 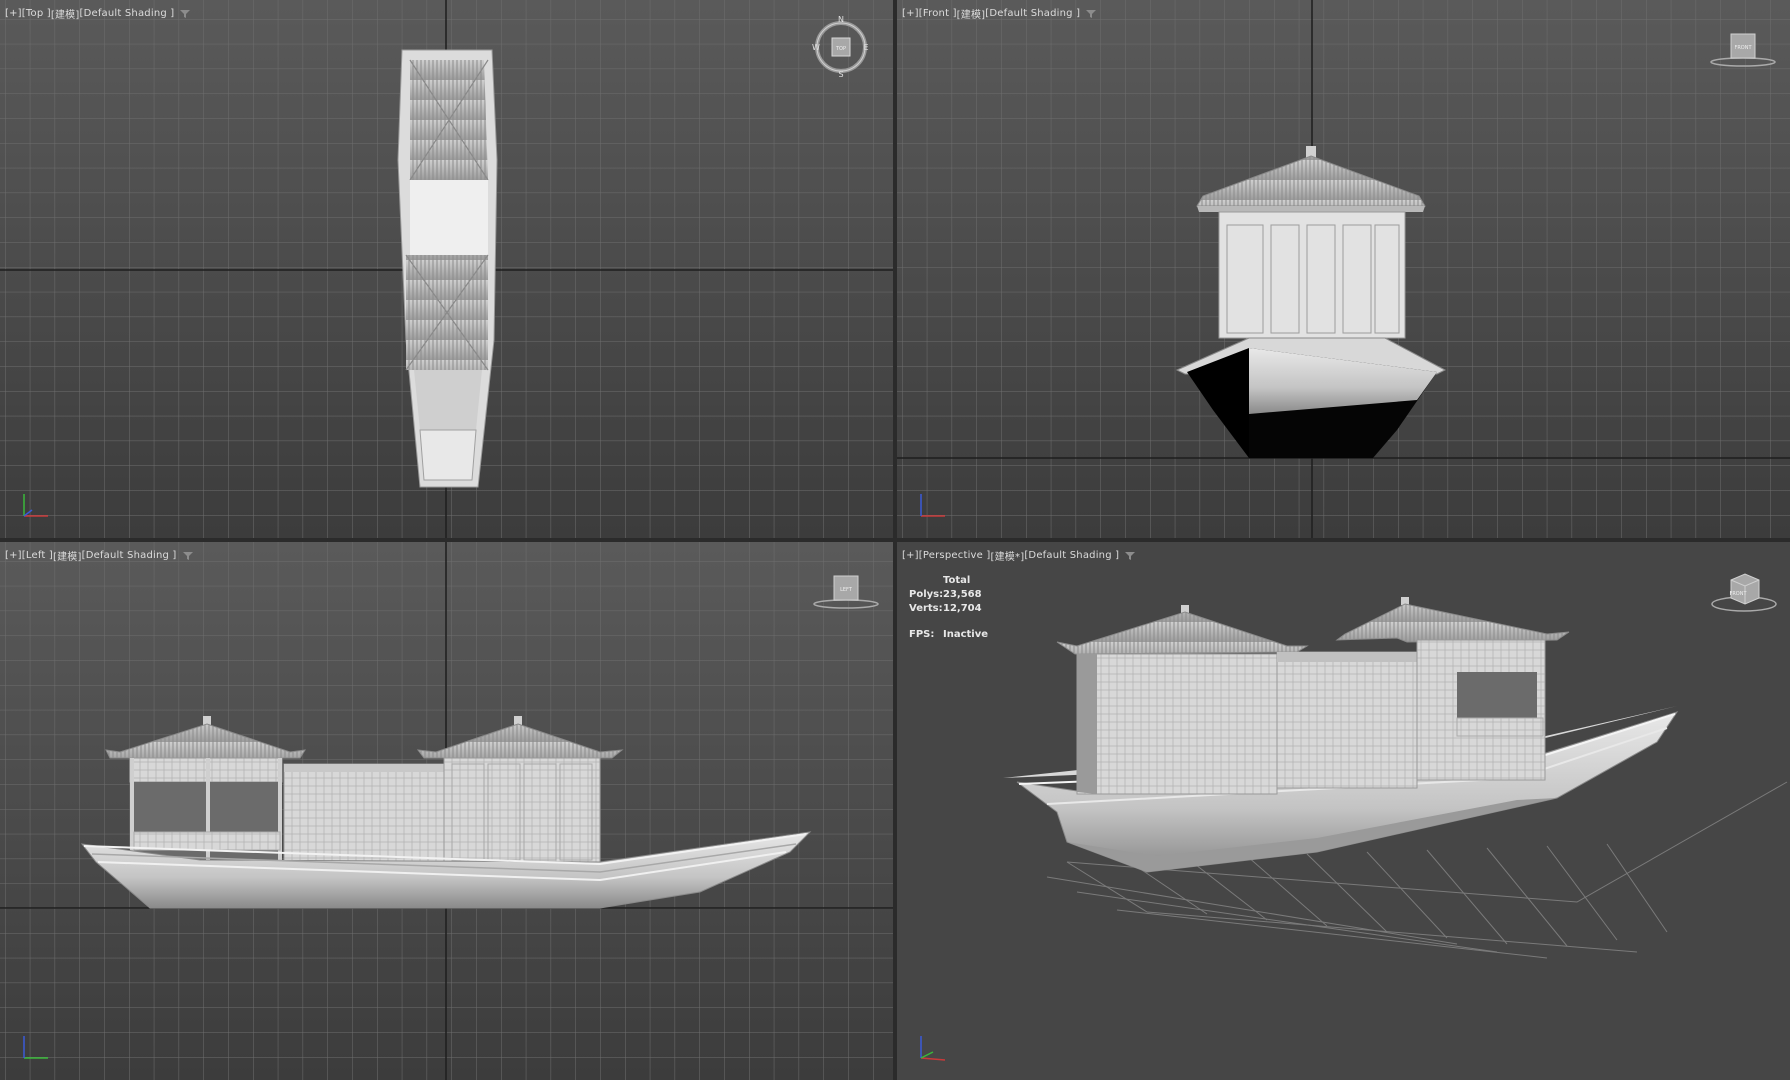 What do you see at coordinates (865, 47) in the screenshot?
I see `compass-east: E` at bounding box center [865, 47].